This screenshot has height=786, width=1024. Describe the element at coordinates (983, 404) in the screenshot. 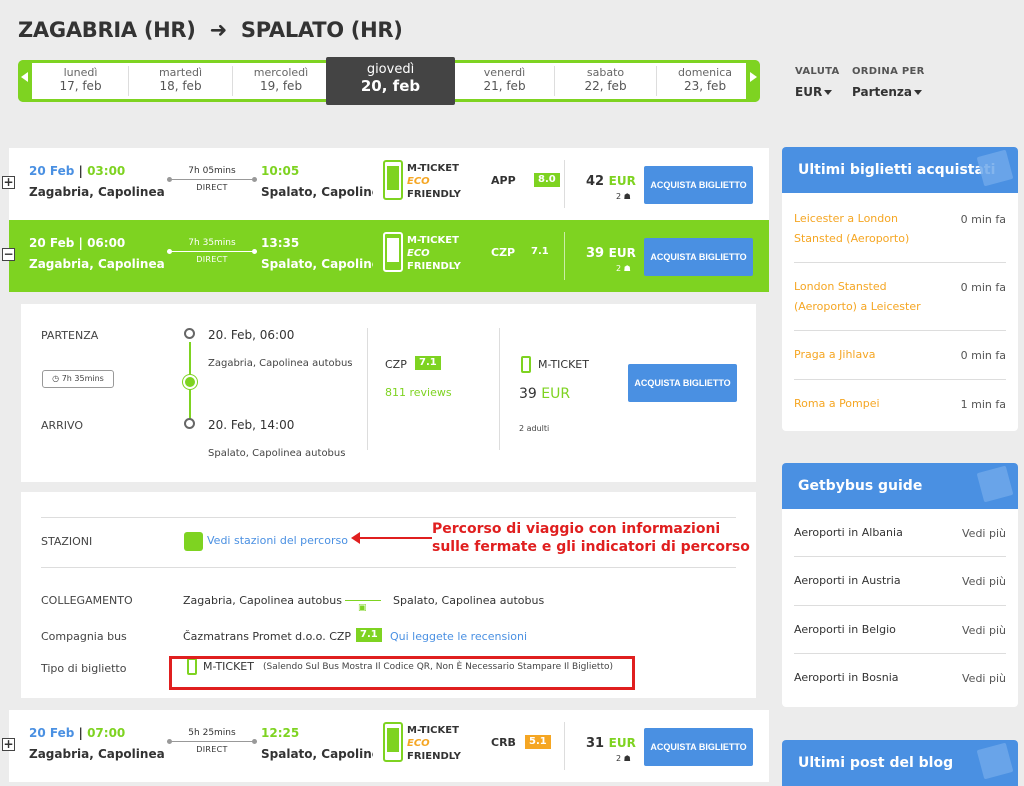

I see `recent-time: 1 min fa` at that location.